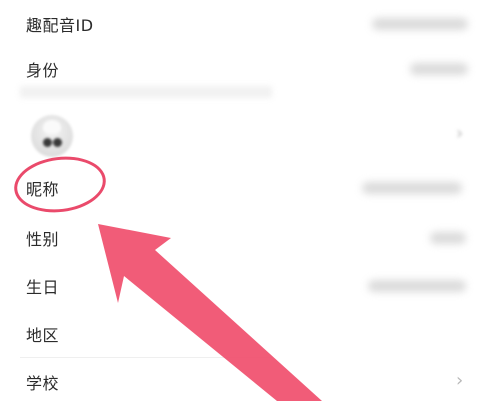 The height and width of the screenshot is (401, 482). I want to click on qupeiyin-id-row: 趣配音ID, so click(241, 24).